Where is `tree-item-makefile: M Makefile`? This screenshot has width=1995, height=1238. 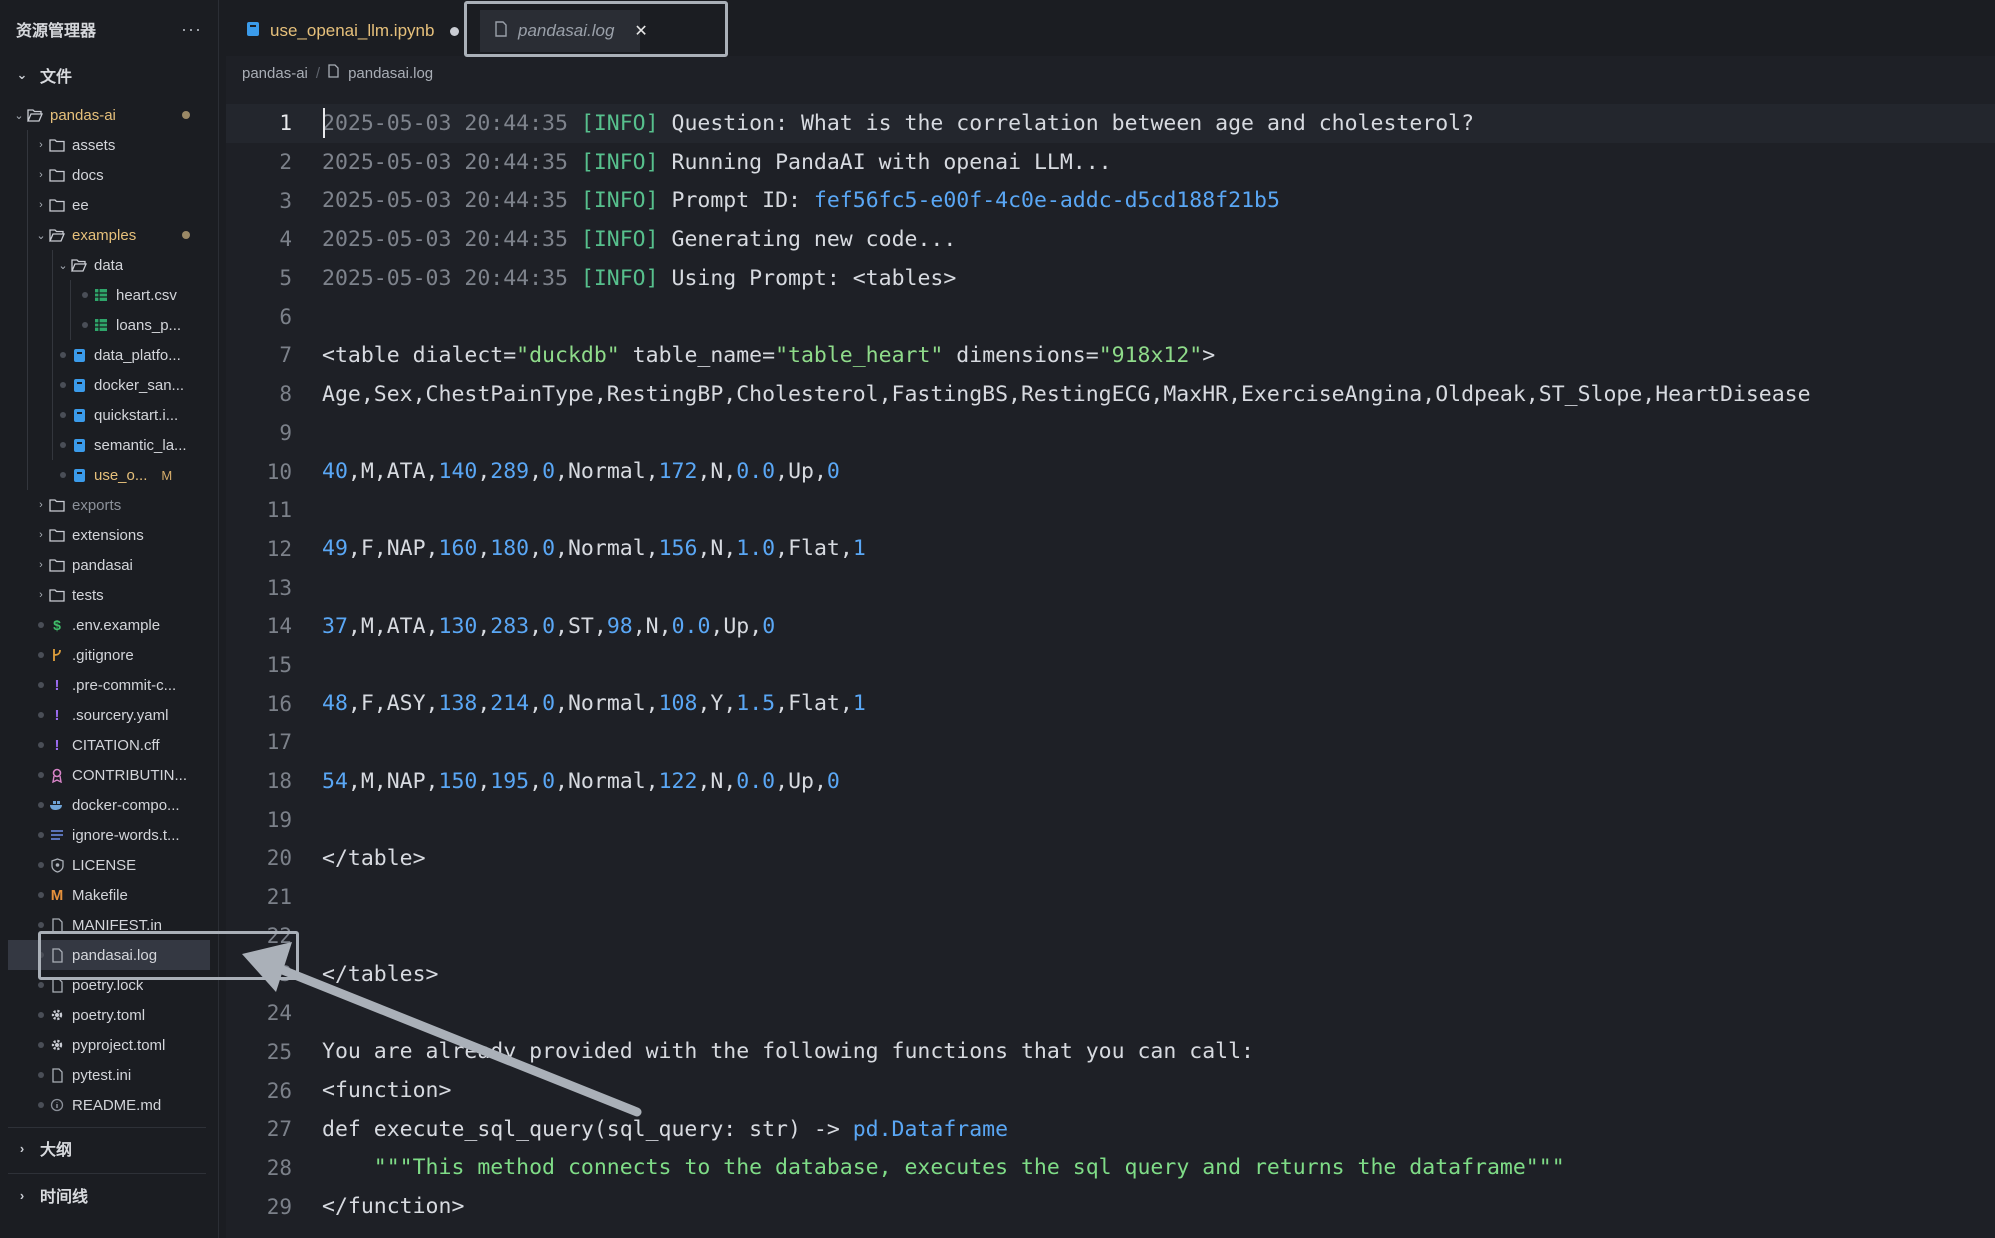
tree-item-makefile: M Makefile is located at coordinates (109, 895).